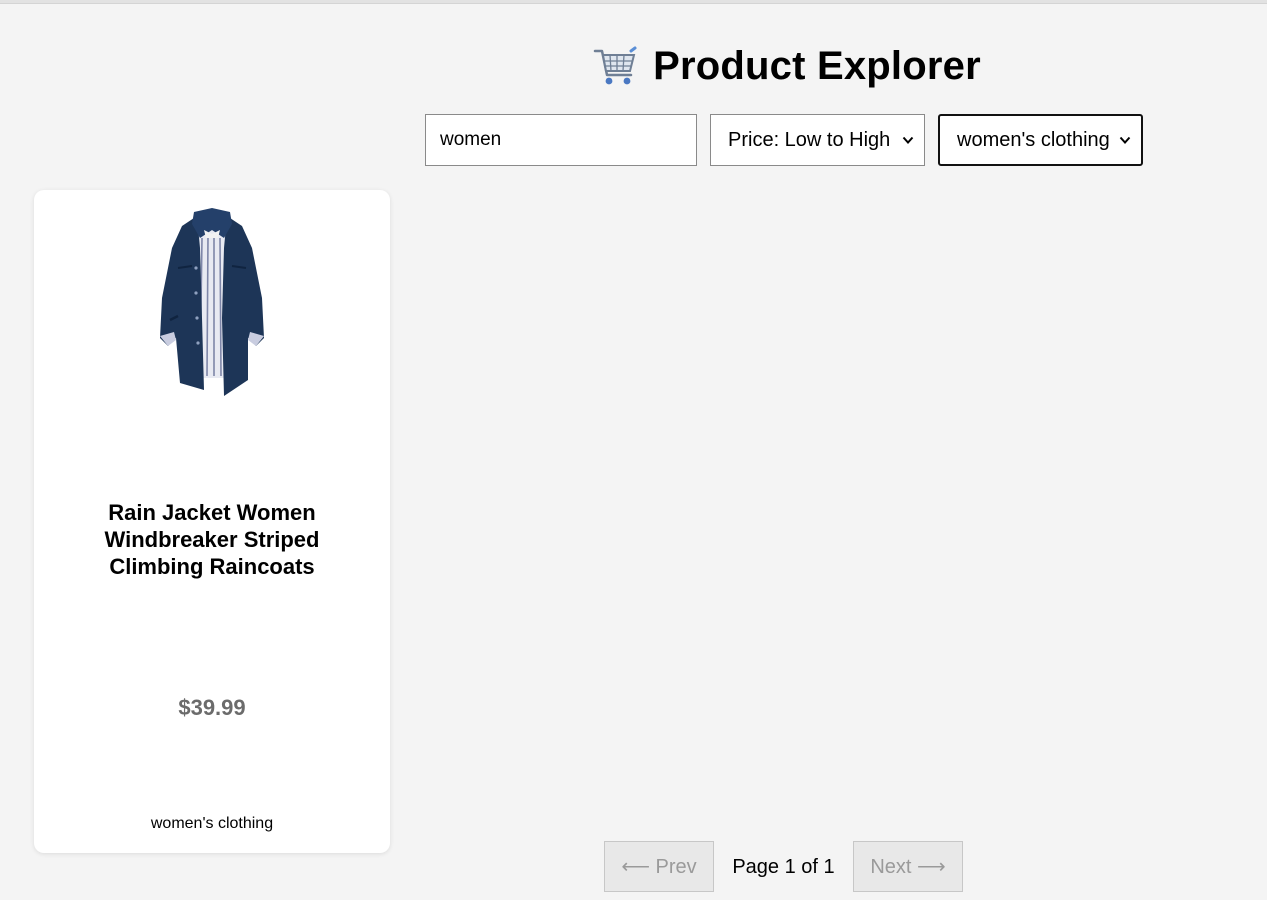  Describe the element at coordinates (817, 65) in the screenshot. I see `page-title: Product Explorer` at that location.